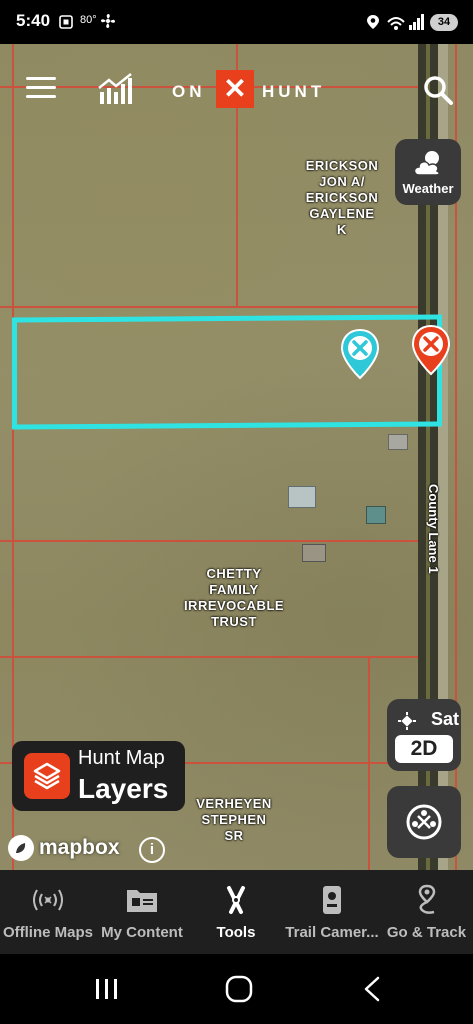  I want to click on layers-icon-box, so click(47, 776).